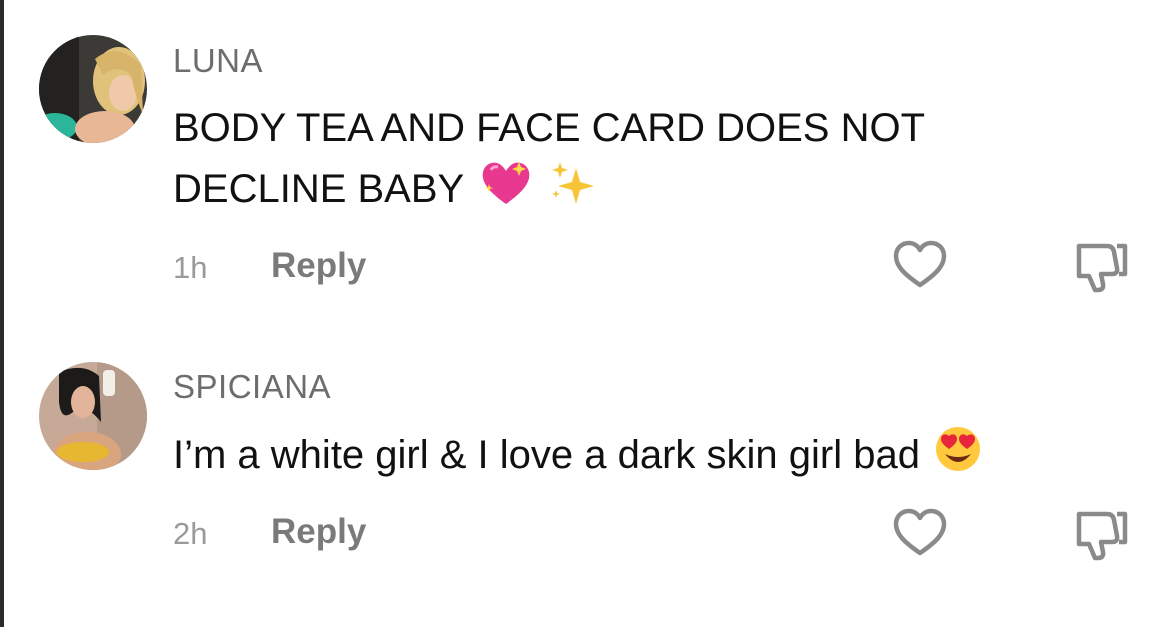 This screenshot has width=1168, height=627. I want to click on comment-timestamp: 1h, so click(190, 267).